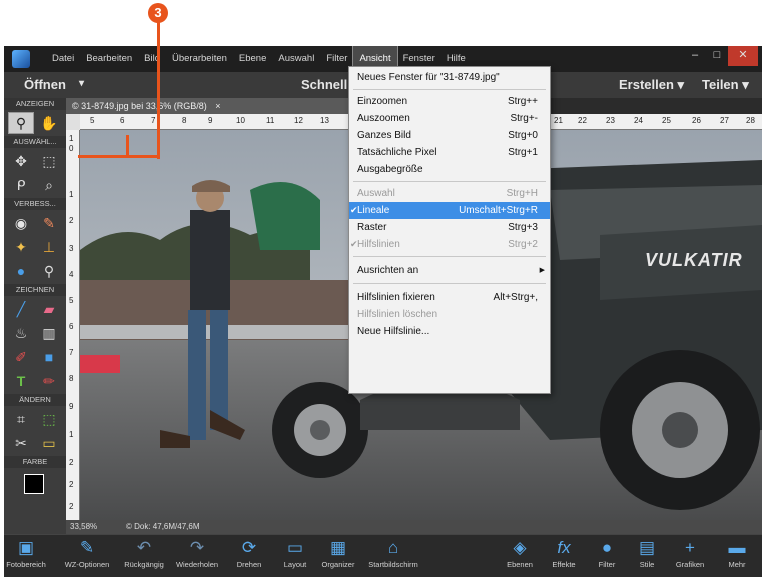  What do you see at coordinates (743, 56) in the screenshot?
I see `close-icon: ✕` at bounding box center [743, 56].